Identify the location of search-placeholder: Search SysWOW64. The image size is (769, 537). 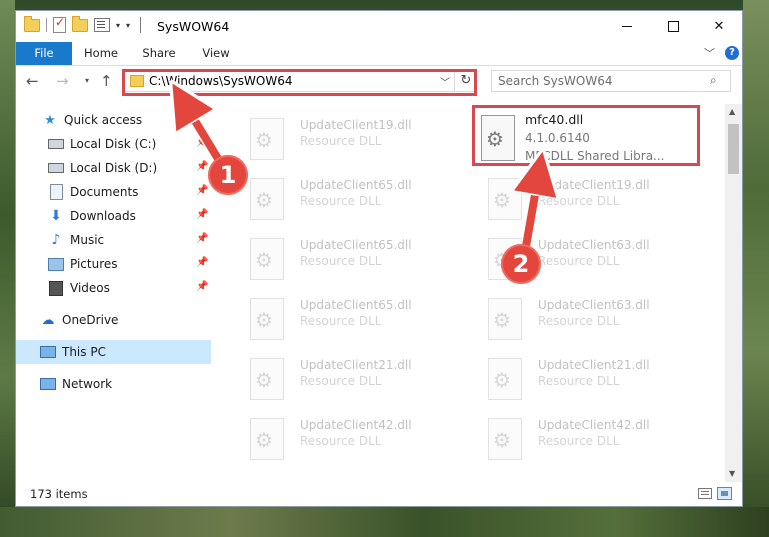
(555, 81).